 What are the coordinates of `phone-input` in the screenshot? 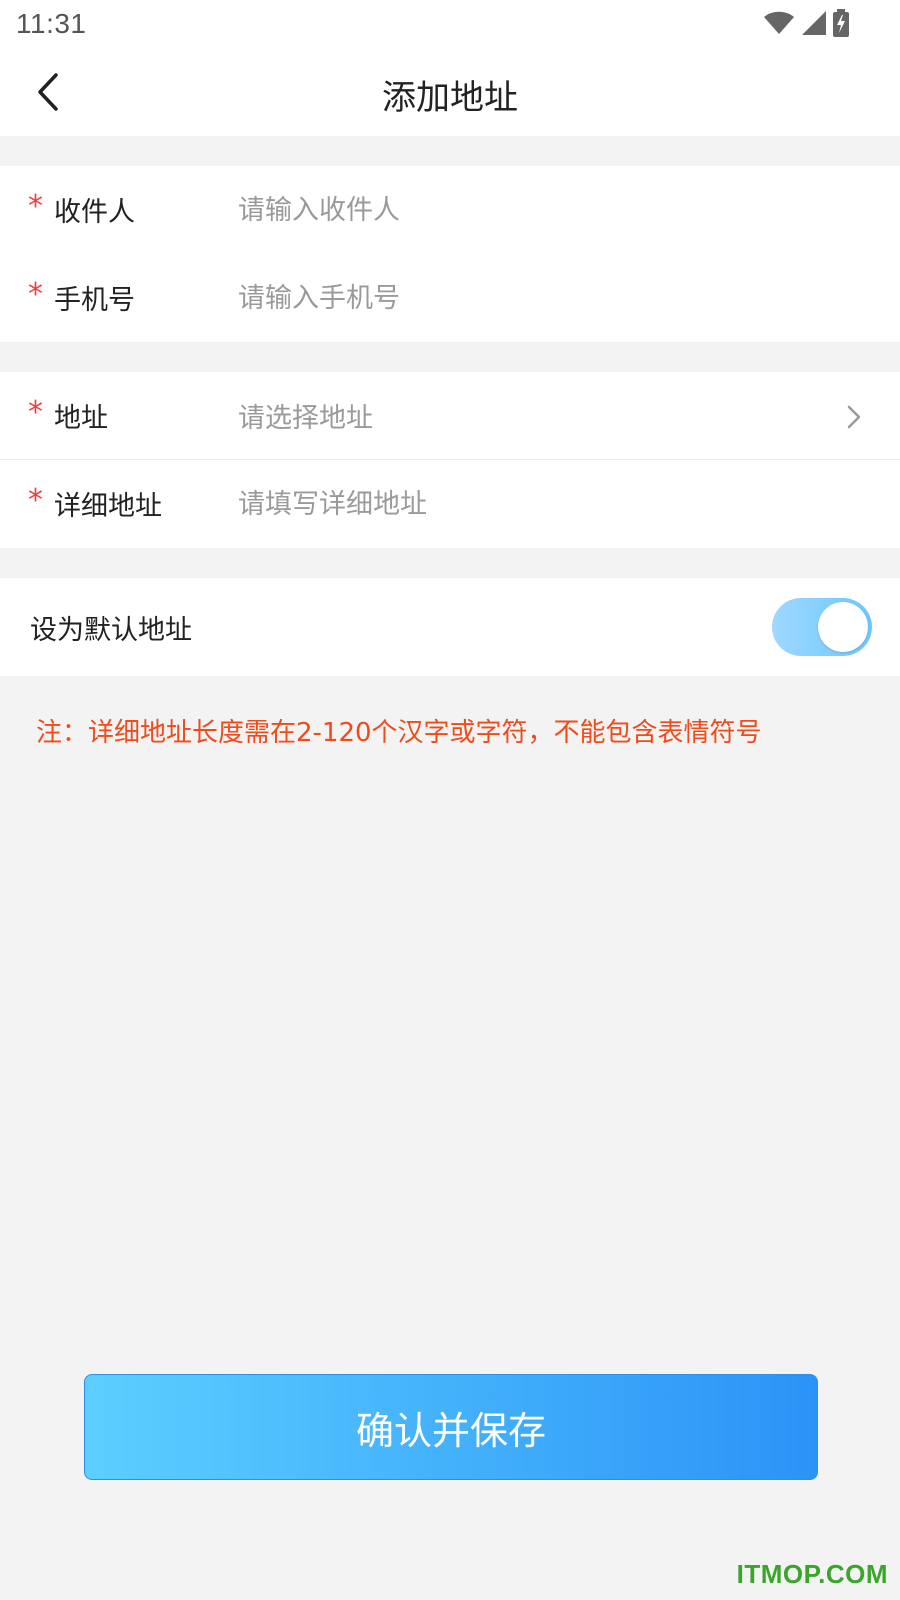 It's located at (518, 298).